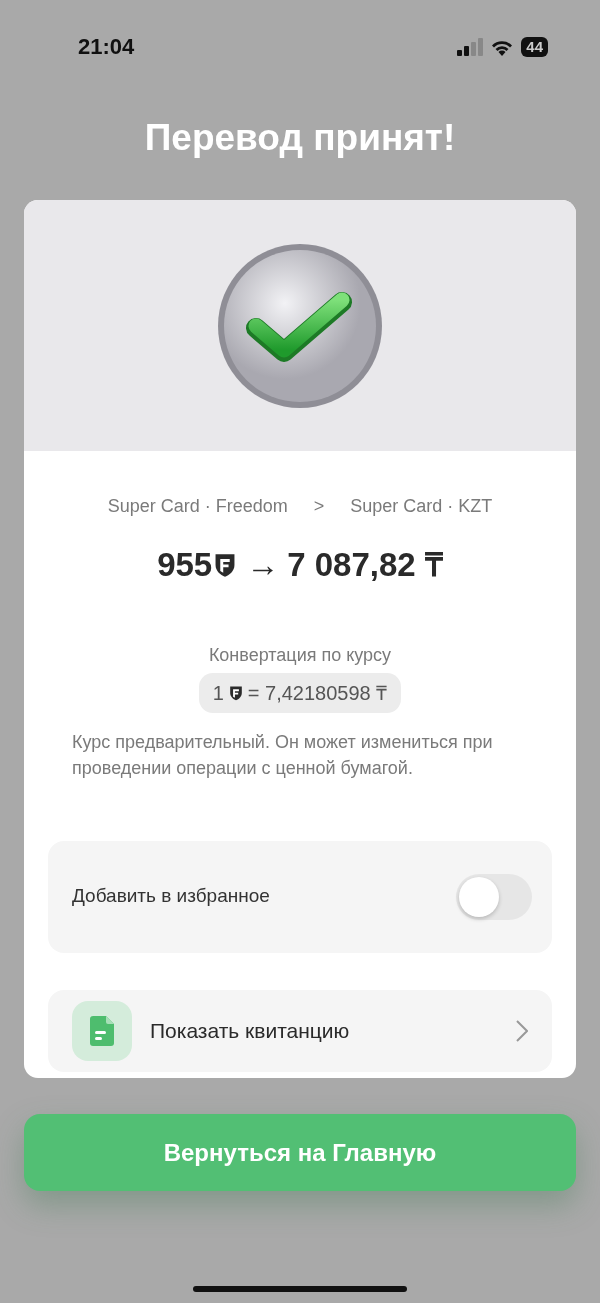  What do you see at coordinates (263, 565) in the screenshot?
I see `arrow-text: →` at bounding box center [263, 565].